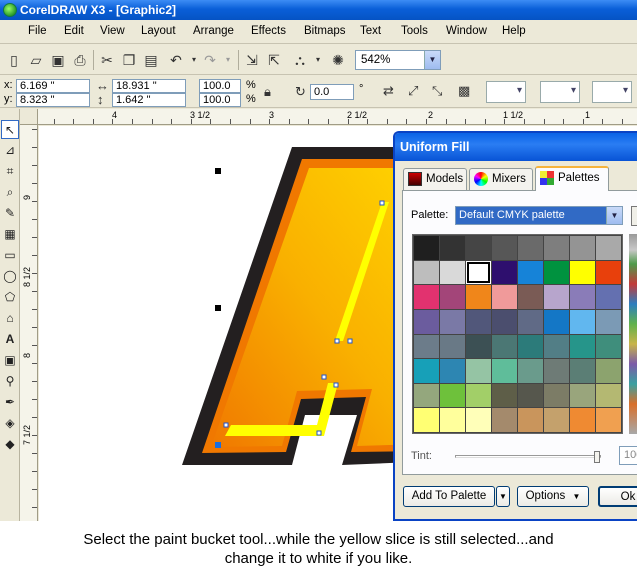  Describe the element at coordinates (228, 60) in the screenshot. I see `redo-dropdown-icon: ▾` at that location.